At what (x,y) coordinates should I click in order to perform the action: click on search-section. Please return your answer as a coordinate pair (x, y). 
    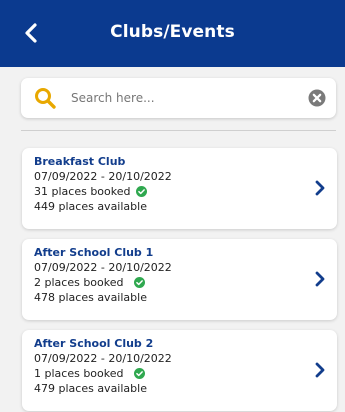
    Looking at the image, I should click on (172, 92).